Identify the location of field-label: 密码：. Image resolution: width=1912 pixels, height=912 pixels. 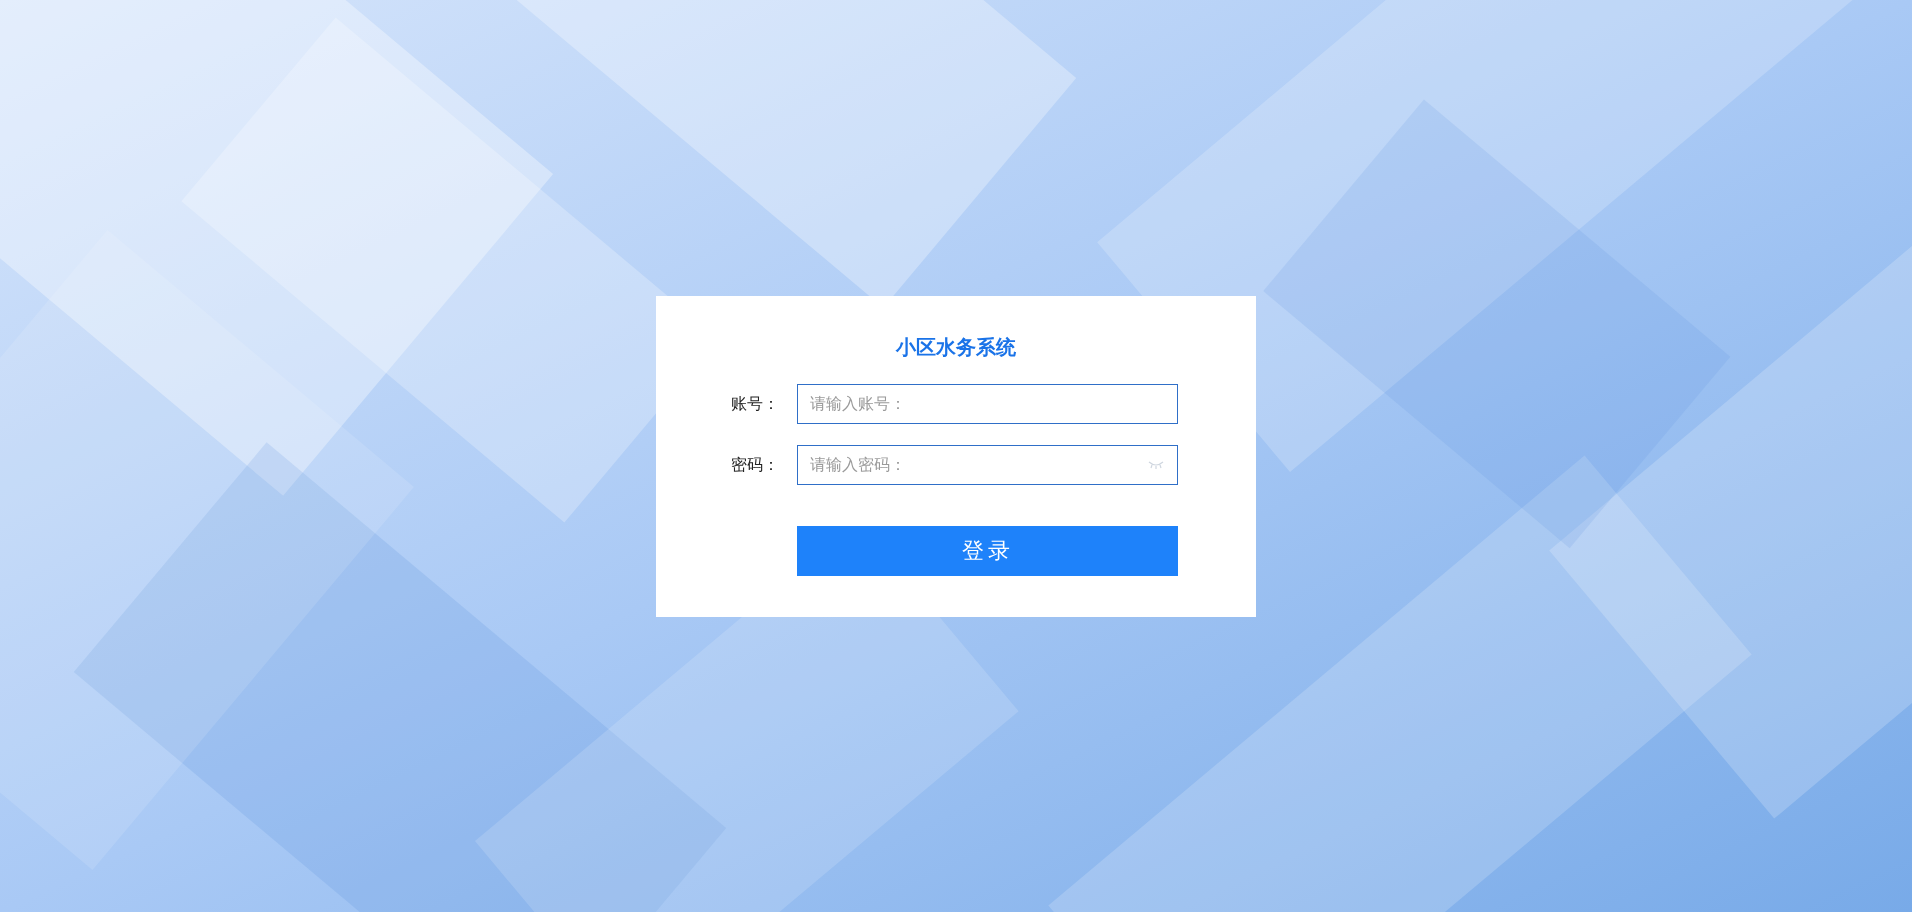
(755, 464).